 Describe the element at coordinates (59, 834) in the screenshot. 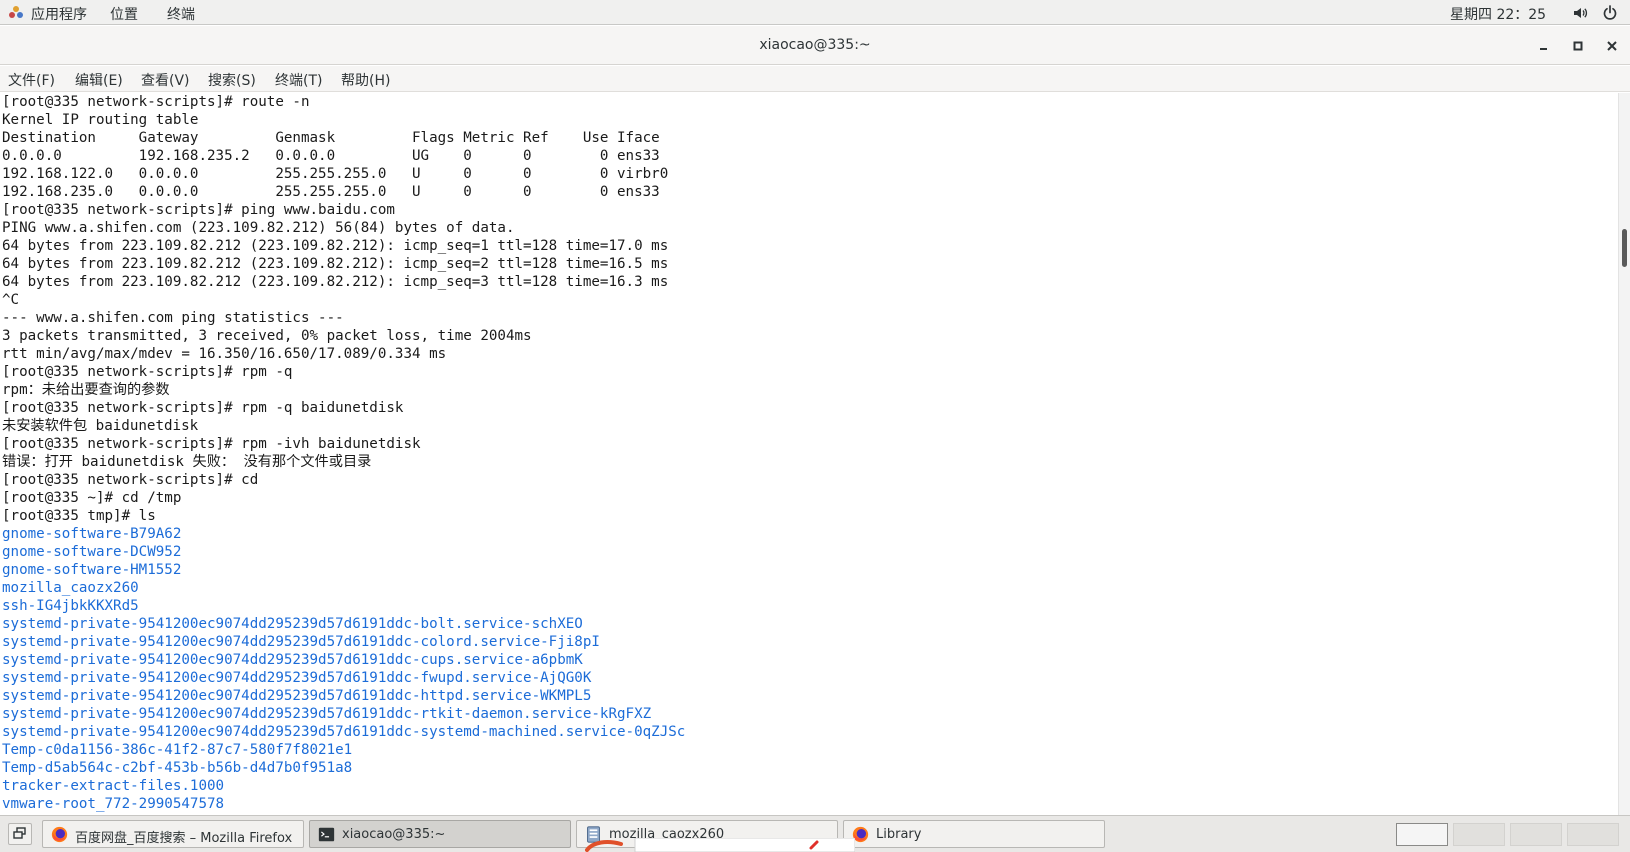

I see `firefox-icon` at that location.